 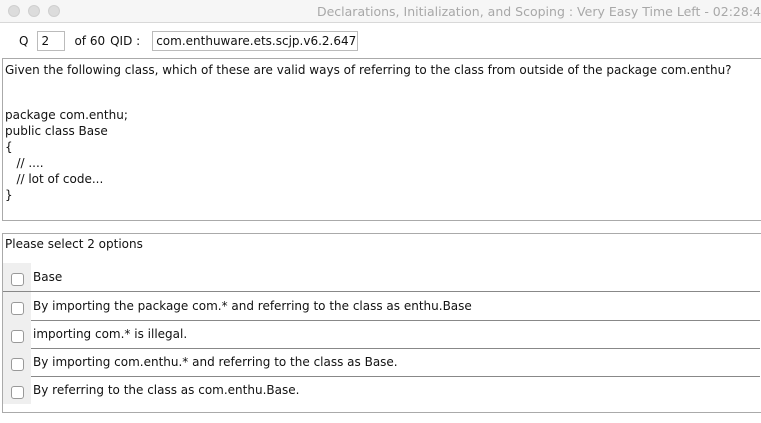 I want to click on qid-field: com.enthuware.ets.scjp.v6.2.647, so click(x=255, y=41).